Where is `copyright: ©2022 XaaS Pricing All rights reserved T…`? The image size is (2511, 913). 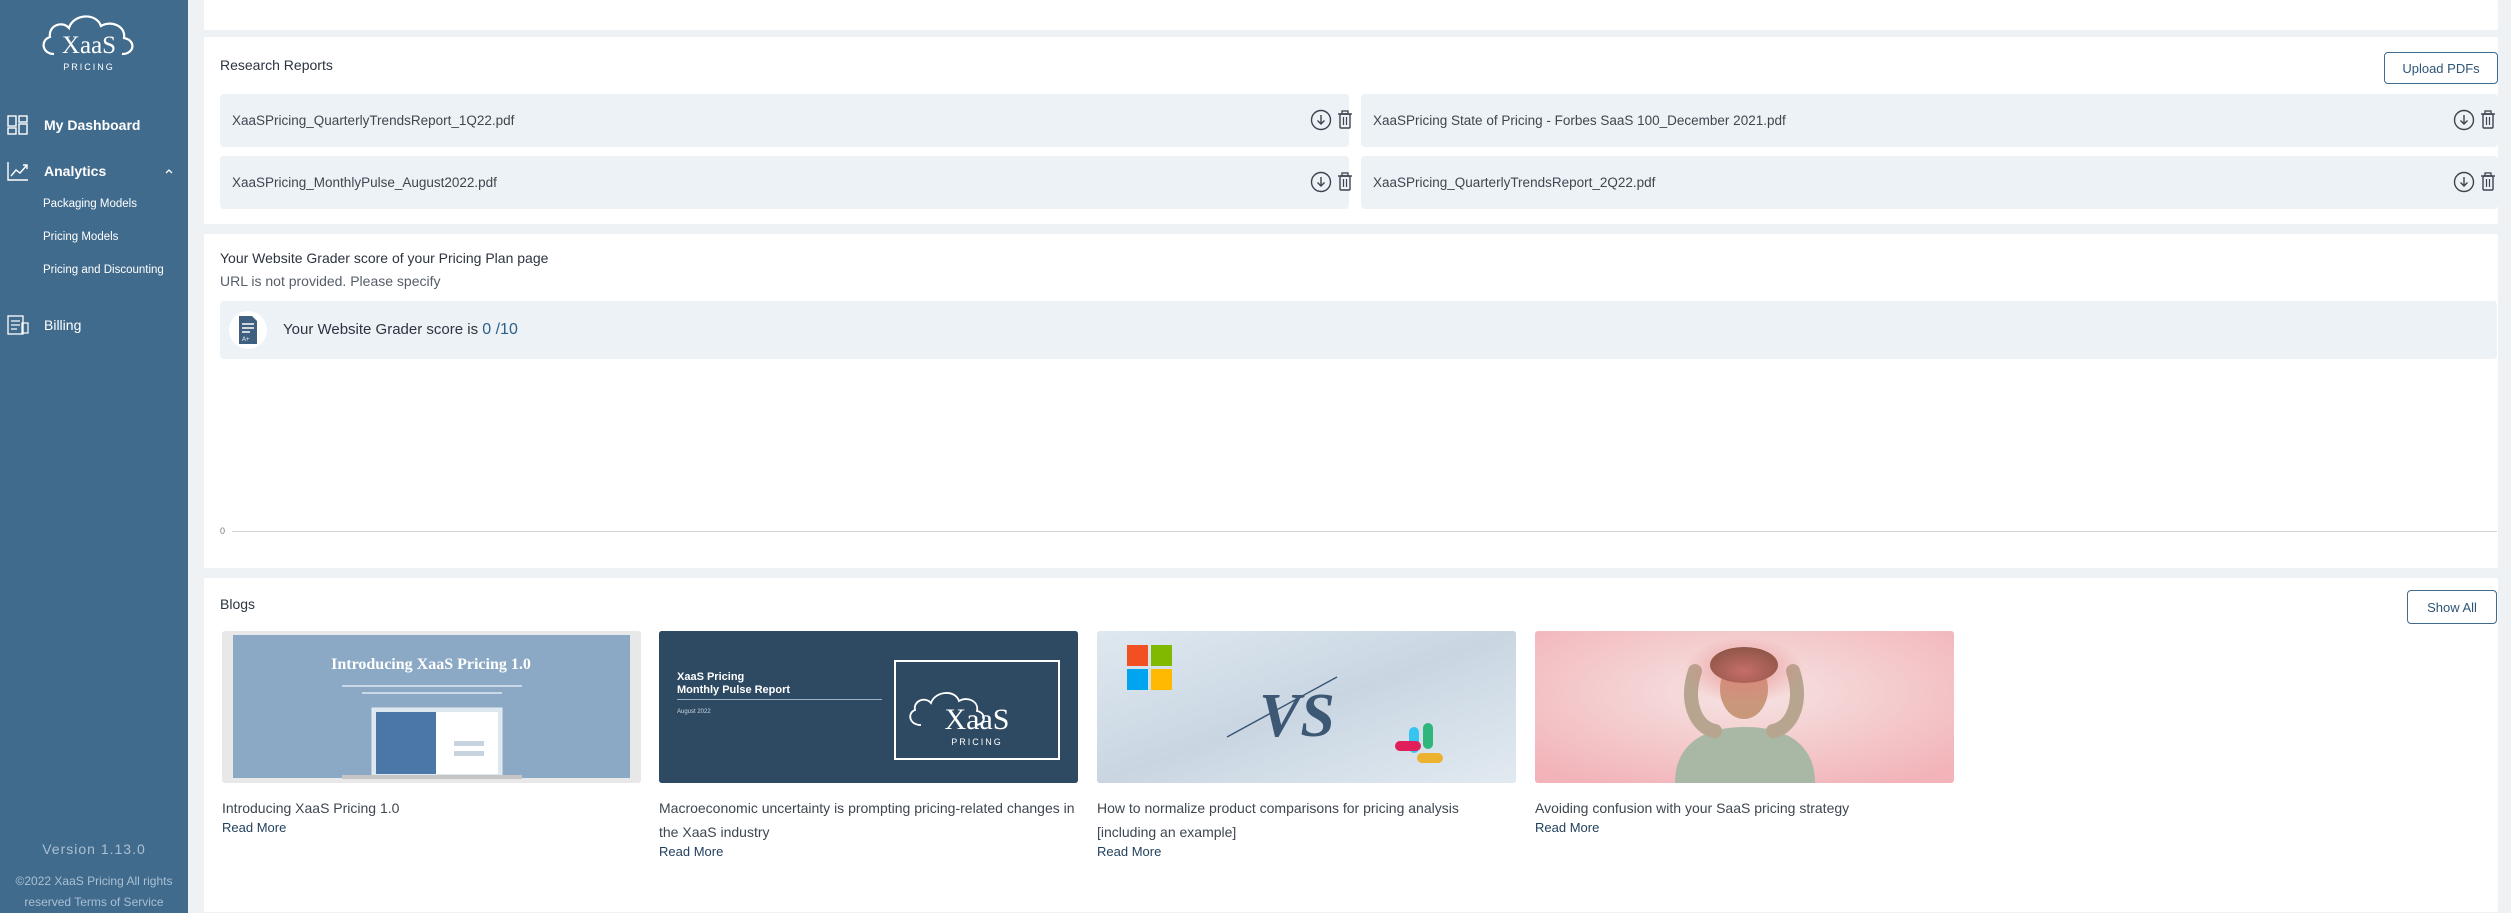
copyright: ©2022 XaaS Pricing All rights reserved T… is located at coordinates (94, 892).